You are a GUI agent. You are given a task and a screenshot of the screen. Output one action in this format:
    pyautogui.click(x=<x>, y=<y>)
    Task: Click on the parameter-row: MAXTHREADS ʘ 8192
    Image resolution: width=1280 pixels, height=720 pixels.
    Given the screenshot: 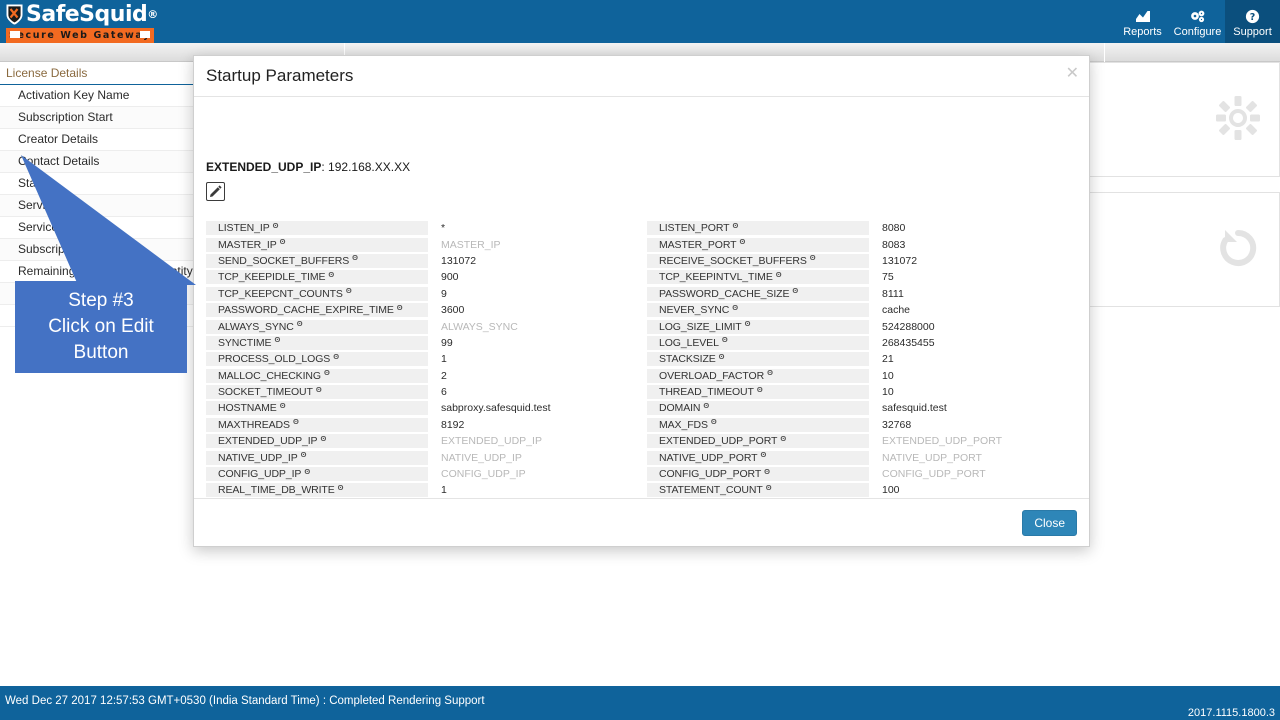 What is the action you would take?
    pyautogui.click(x=421, y=425)
    